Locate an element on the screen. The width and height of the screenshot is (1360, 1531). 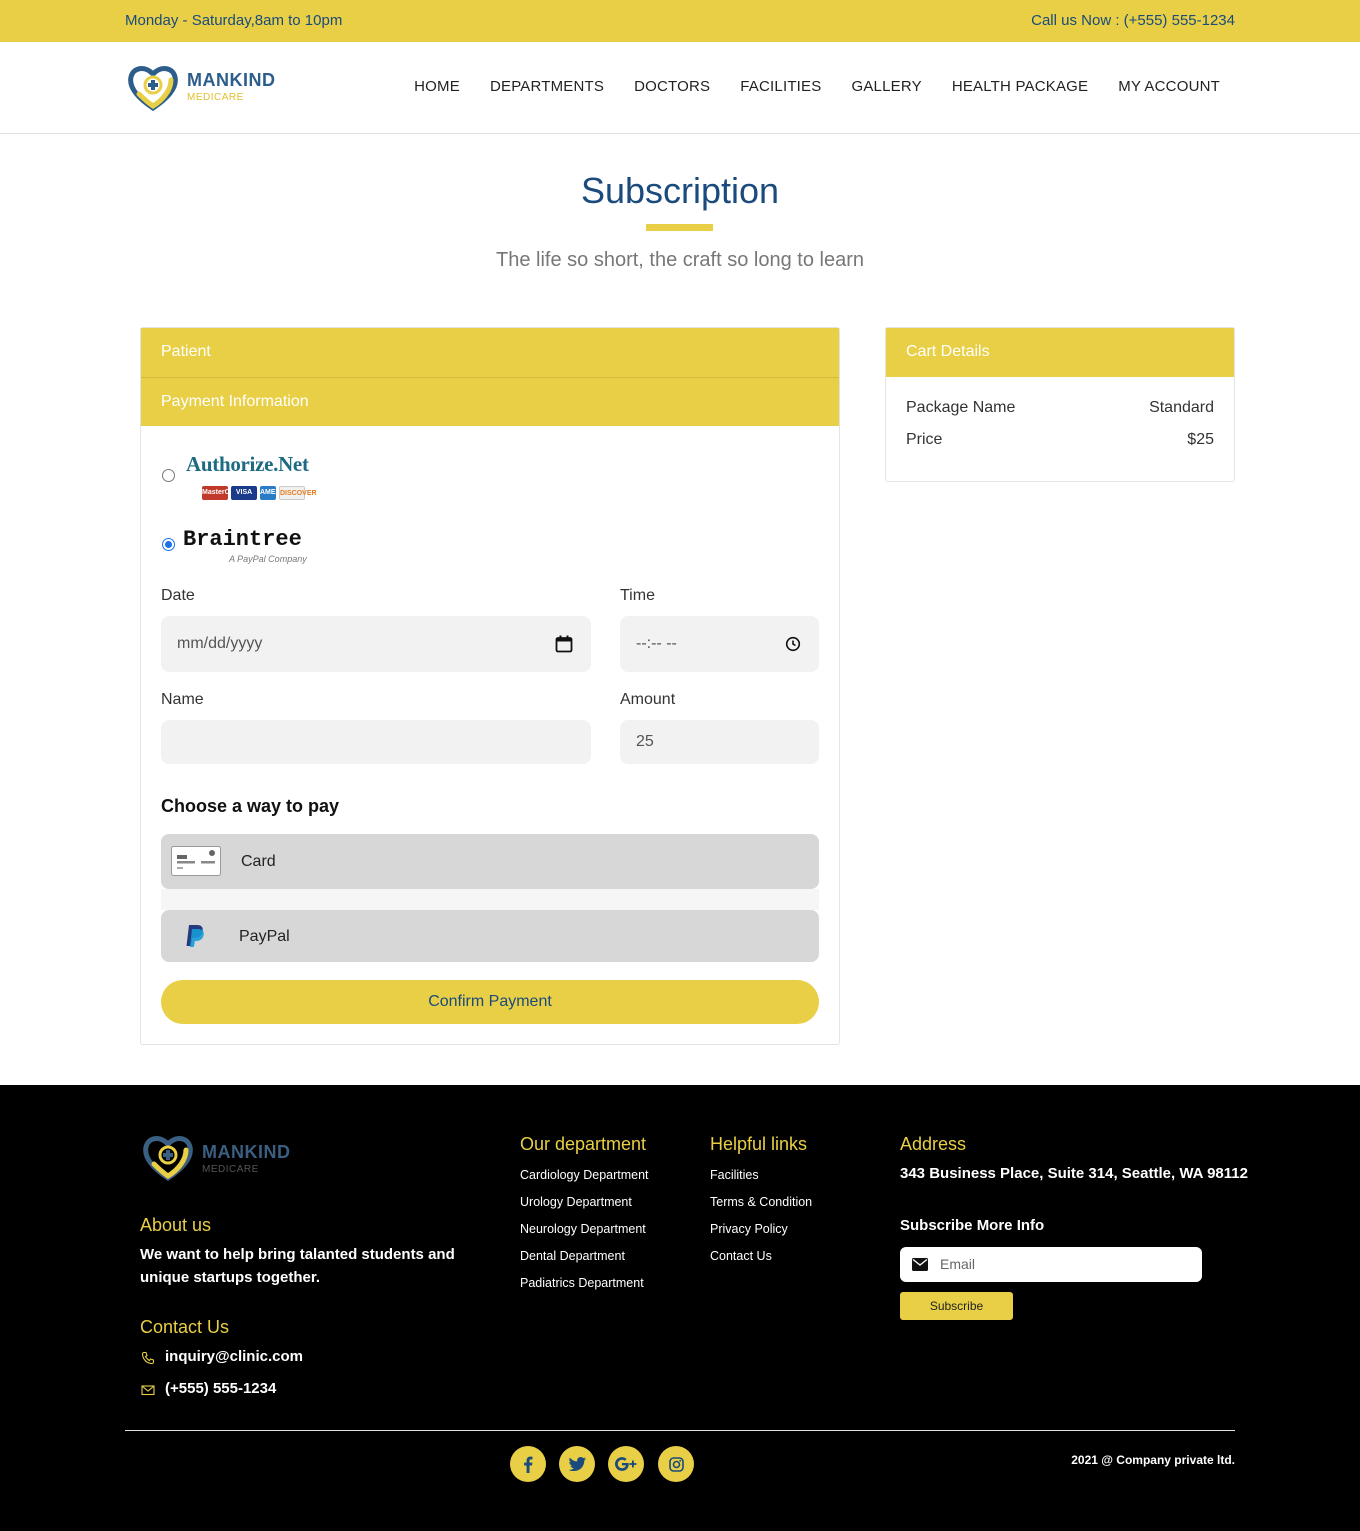
google-plus-glyph-icon is located at coordinates (626, 1464).